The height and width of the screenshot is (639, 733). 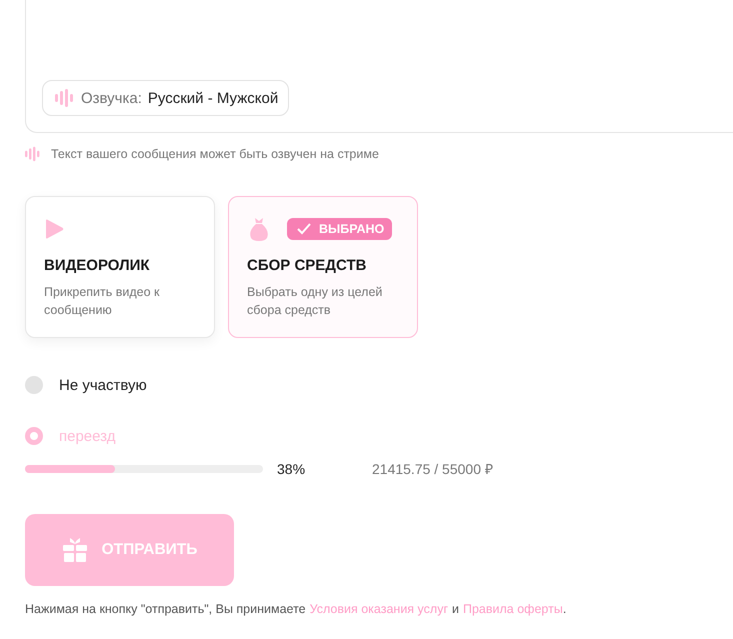 I want to click on card-description: Выбрать одну из целей сбора средств, so click(x=315, y=301).